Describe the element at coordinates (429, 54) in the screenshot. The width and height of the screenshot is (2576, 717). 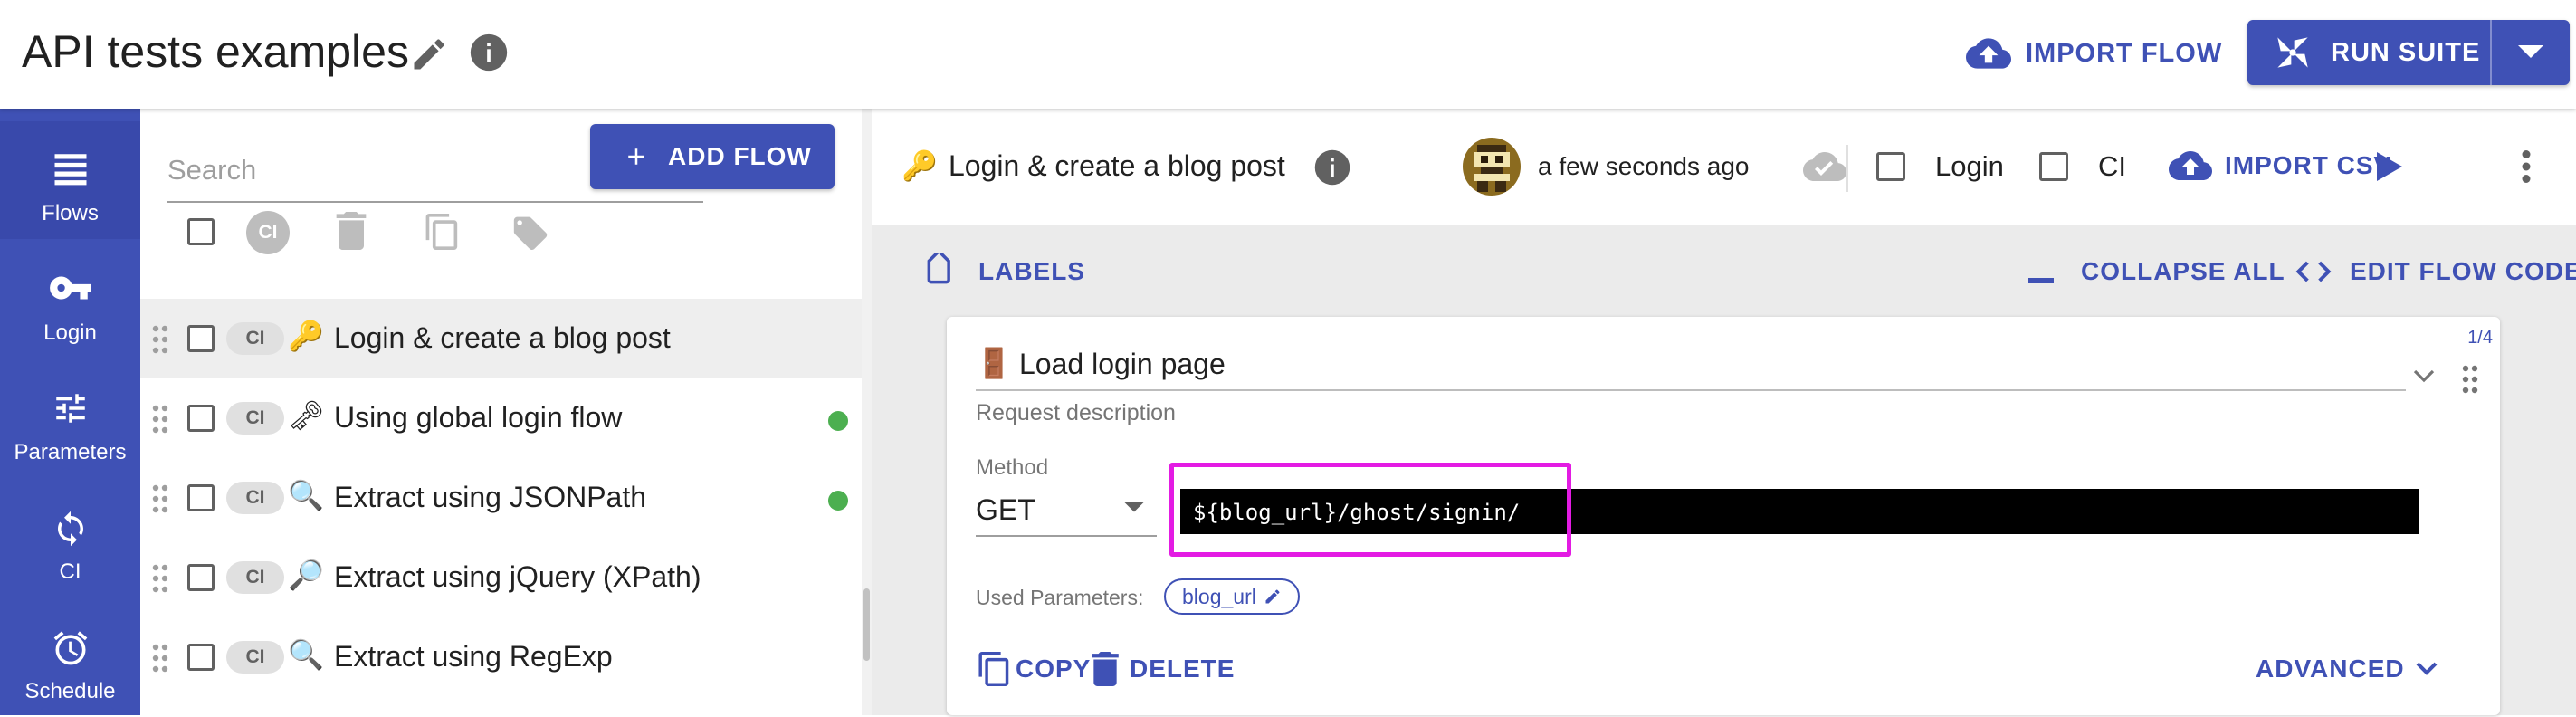
I see `edit-title-icon` at that location.